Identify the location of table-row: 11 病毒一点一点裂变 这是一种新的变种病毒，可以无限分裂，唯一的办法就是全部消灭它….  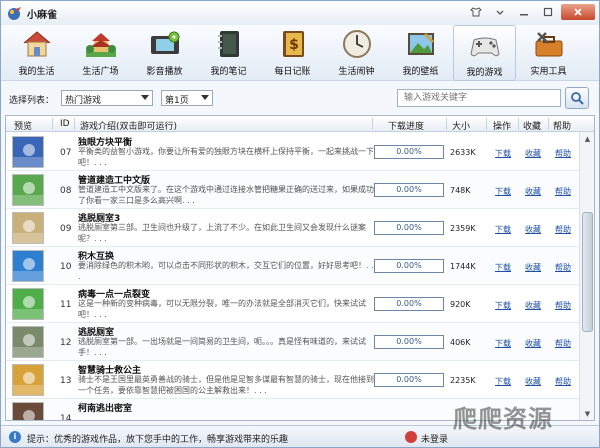
(293, 304).